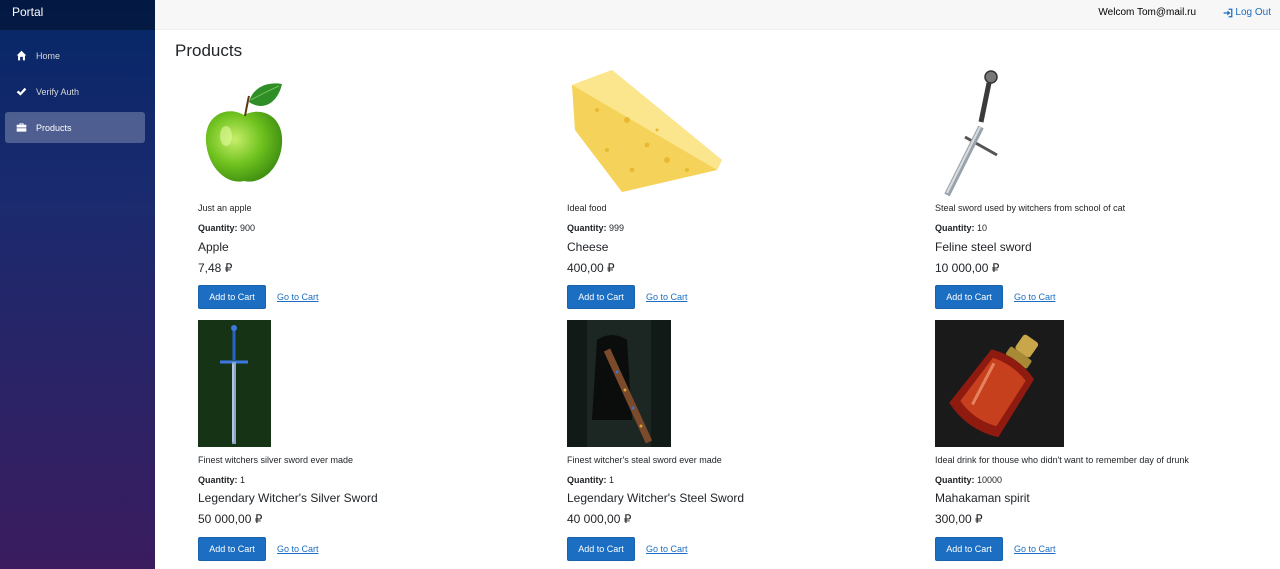 Image resolution: width=1280 pixels, height=569 pixels. Describe the element at coordinates (21, 56) in the screenshot. I see `home-icon` at that location.